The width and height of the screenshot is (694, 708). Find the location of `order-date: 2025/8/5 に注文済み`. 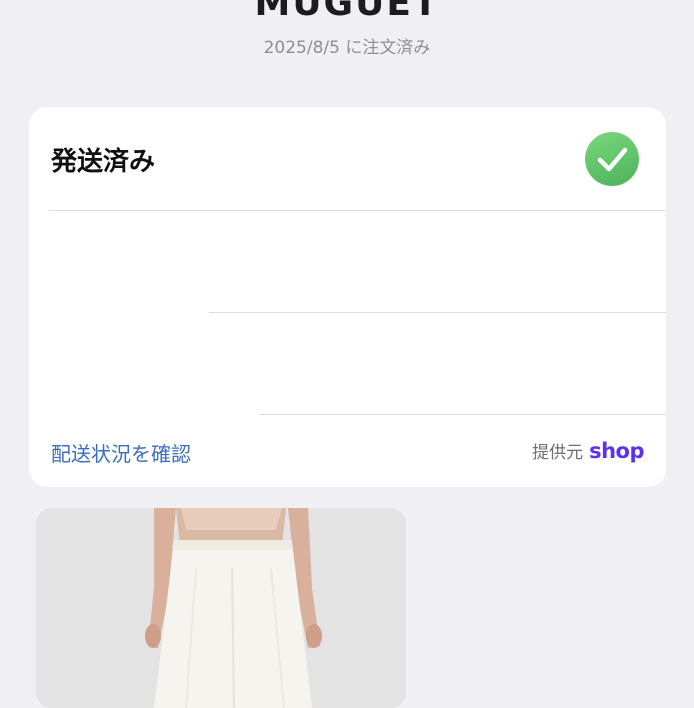

order-date: 2025/8/5 に注文済み is located at coordinates (347, 48).